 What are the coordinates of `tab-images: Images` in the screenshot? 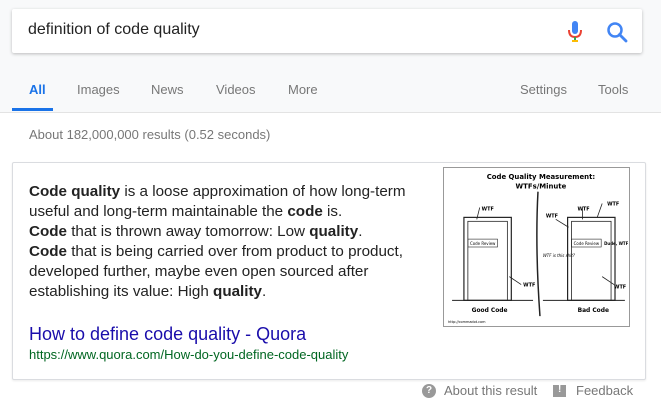 It's located at (98, 89).